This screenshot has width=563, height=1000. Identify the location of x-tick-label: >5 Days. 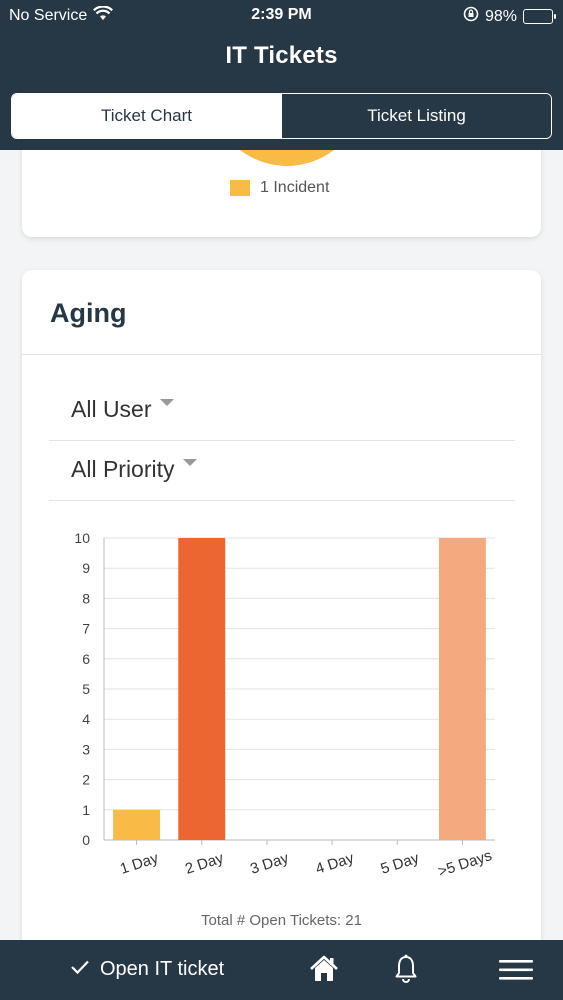
(465, 863).